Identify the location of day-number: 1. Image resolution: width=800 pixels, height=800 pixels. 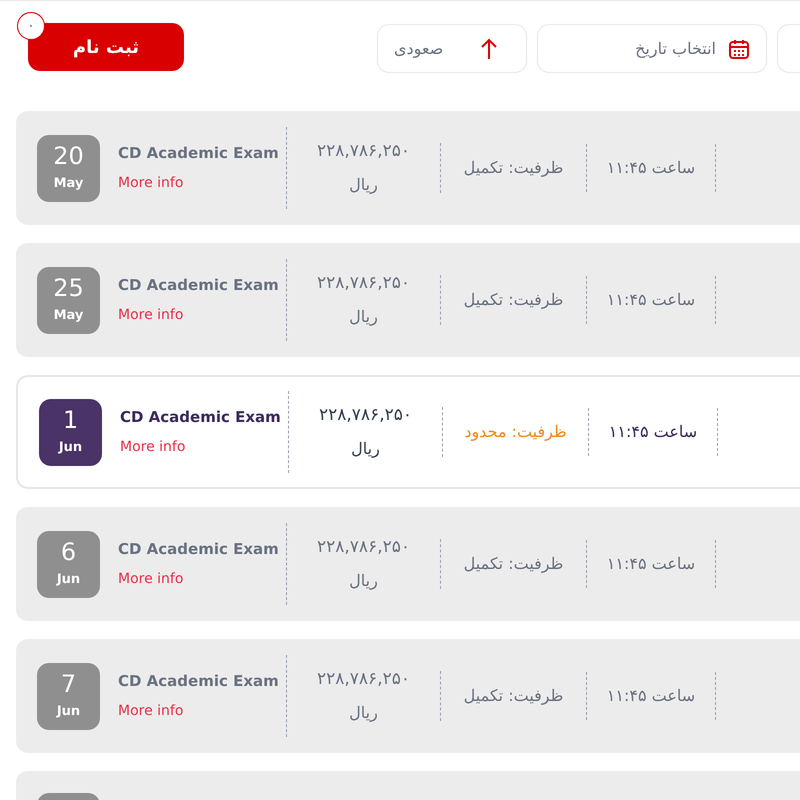
(70, 420).